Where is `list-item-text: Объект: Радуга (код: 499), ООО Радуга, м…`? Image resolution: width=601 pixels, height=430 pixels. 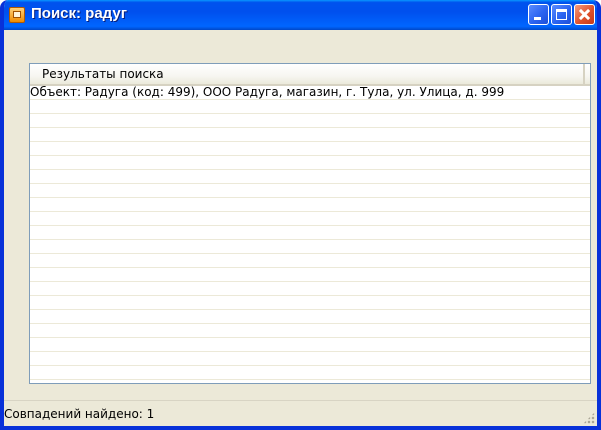 list-item-text: Объект: Радуга (код: 499), ООО Радуга, м… is located at coordinates (267, 92).